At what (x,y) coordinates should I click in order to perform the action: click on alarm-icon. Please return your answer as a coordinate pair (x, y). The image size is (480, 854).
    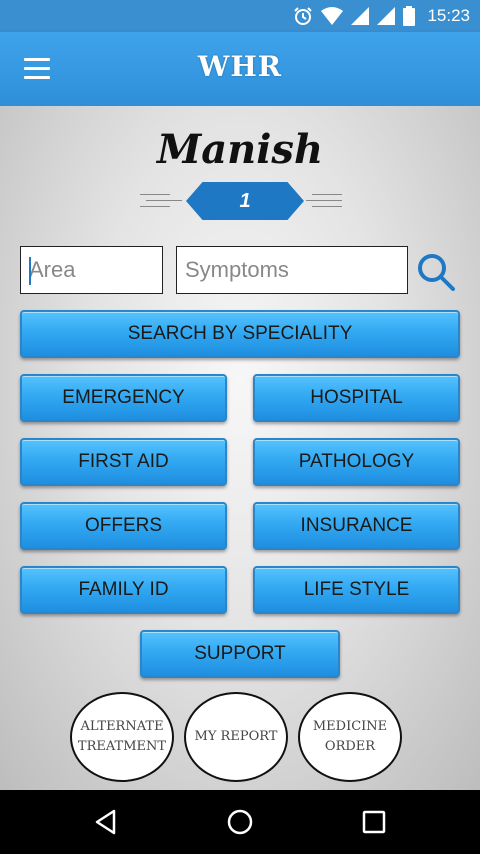
    Looking at the image, I should click on (303, 16).